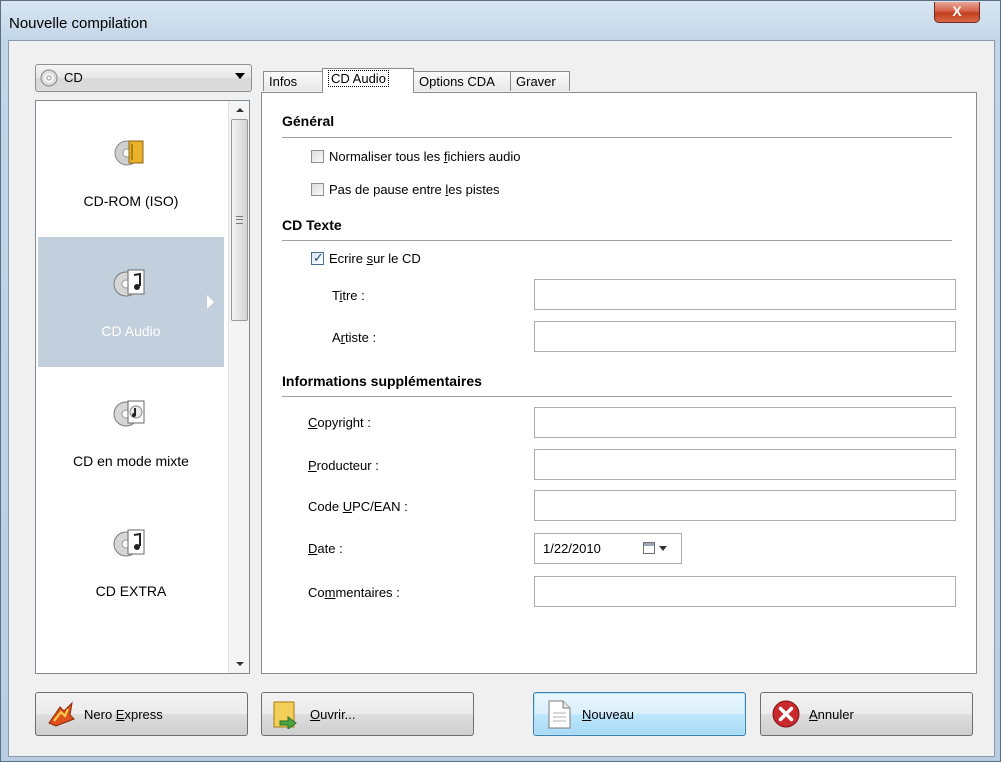 The height and width of the screenshot is (762, 1001). Describe the element at coordinates (131, 201) in the screenshot. I see `list-item-label: CD-ROM (ISO)` at that location.